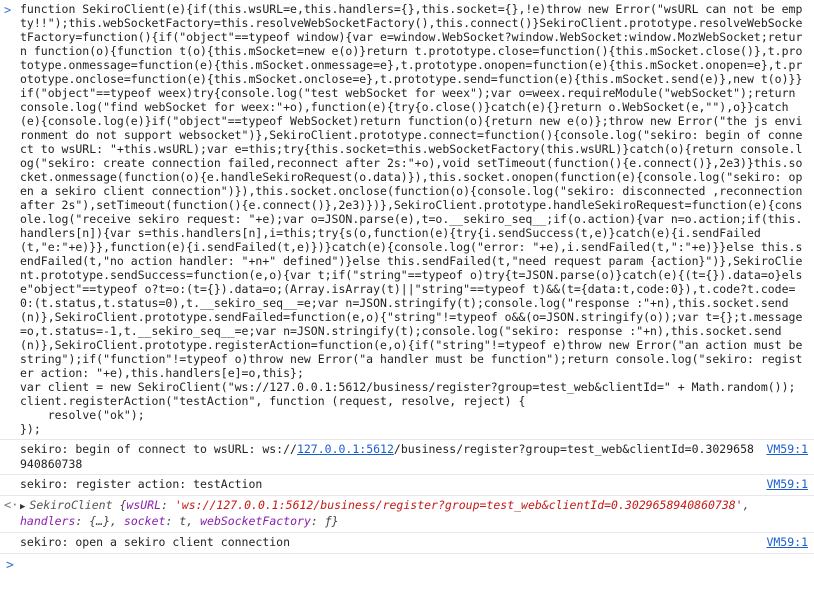 Image resolution: width=814 pixels, height=599 pixels. I want to click on object-class-name: SekiroClient, so click(71, 504).